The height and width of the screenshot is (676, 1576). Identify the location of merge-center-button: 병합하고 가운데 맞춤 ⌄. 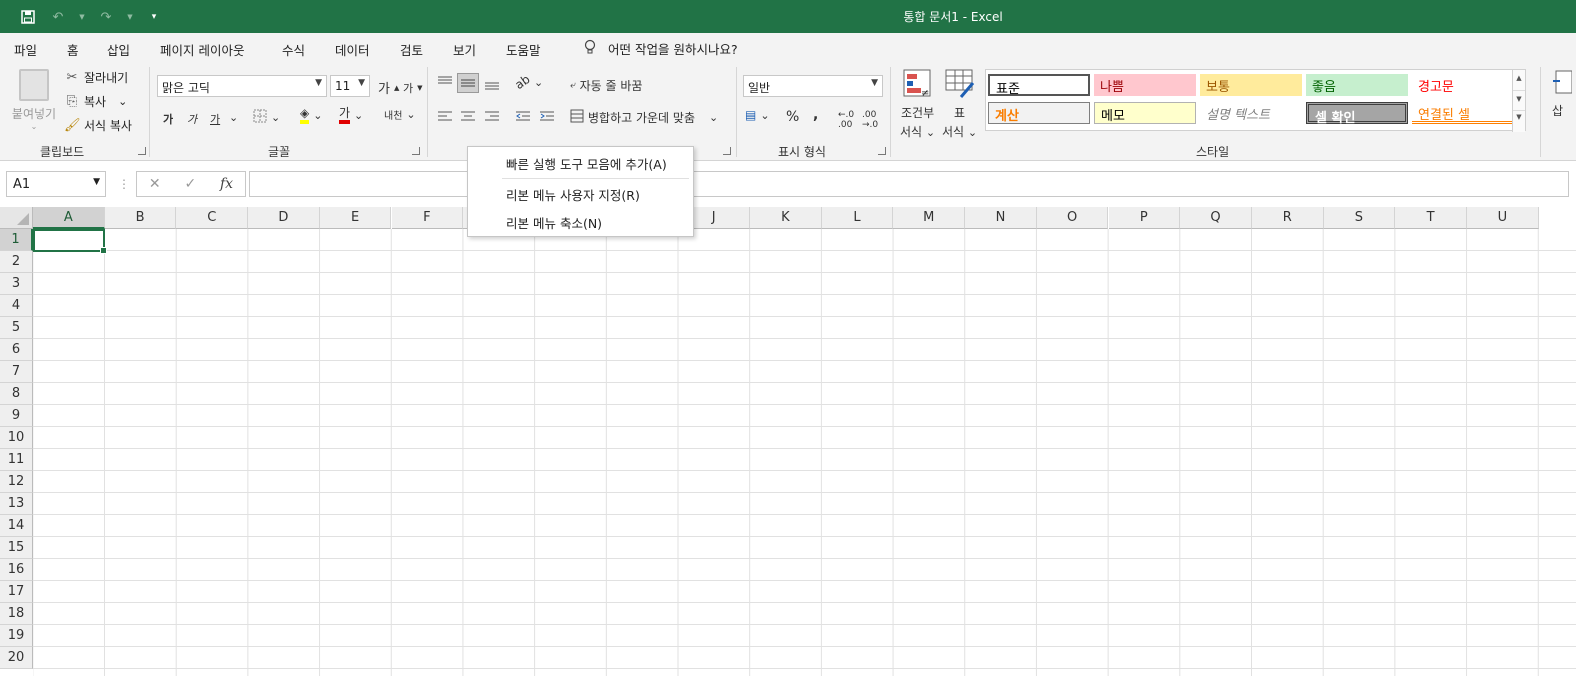
(644, 117).